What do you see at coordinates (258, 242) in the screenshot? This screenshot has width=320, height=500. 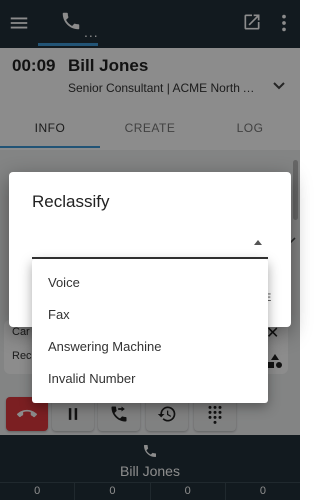 I see `select-arrow-icon` at bounding box center [258, 242].